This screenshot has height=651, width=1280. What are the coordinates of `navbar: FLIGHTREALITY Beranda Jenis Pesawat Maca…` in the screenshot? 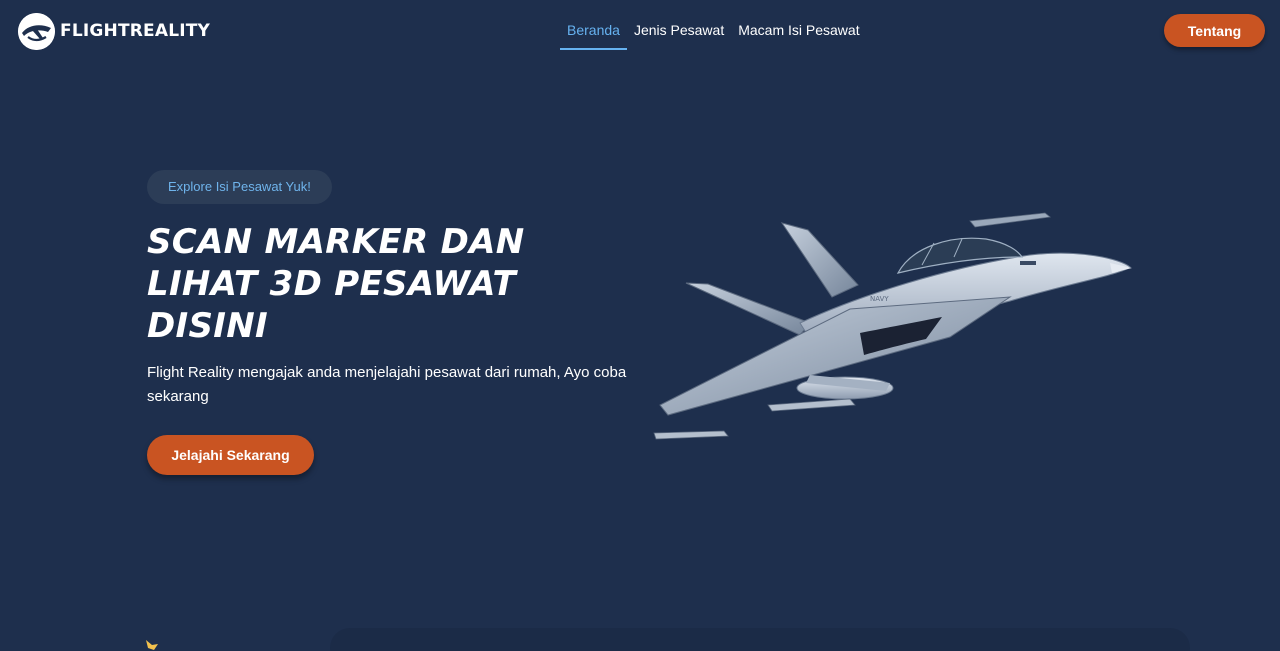 It's located at (640, 31).